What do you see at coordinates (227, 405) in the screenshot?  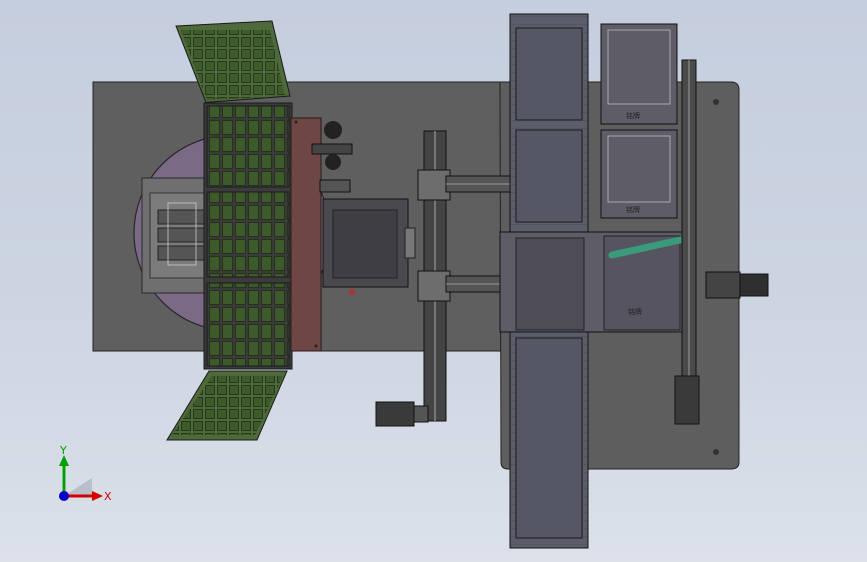 I see `tilted-tray-bottom` at bounding box center [227, 405].